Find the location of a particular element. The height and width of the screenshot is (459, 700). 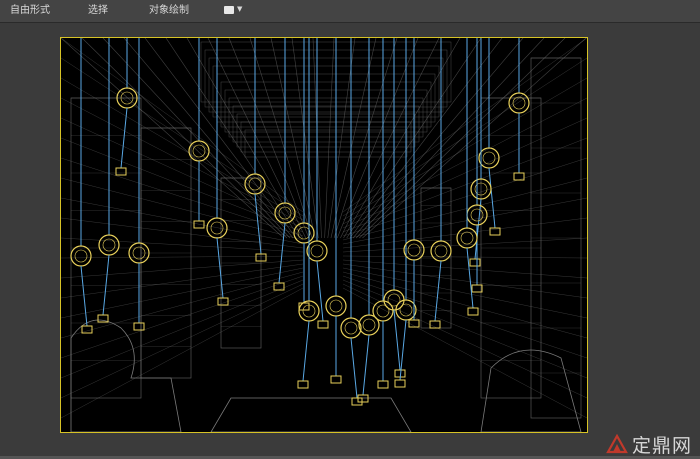

viewport-toggle-icon is located at coordinates (229, 10).